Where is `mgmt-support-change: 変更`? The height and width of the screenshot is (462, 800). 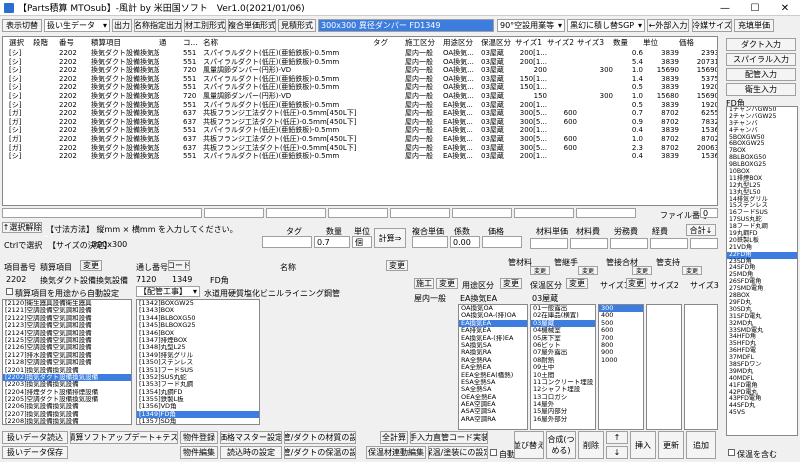 mgmt-support-change: 変更 is located at coordinates (692, 270).